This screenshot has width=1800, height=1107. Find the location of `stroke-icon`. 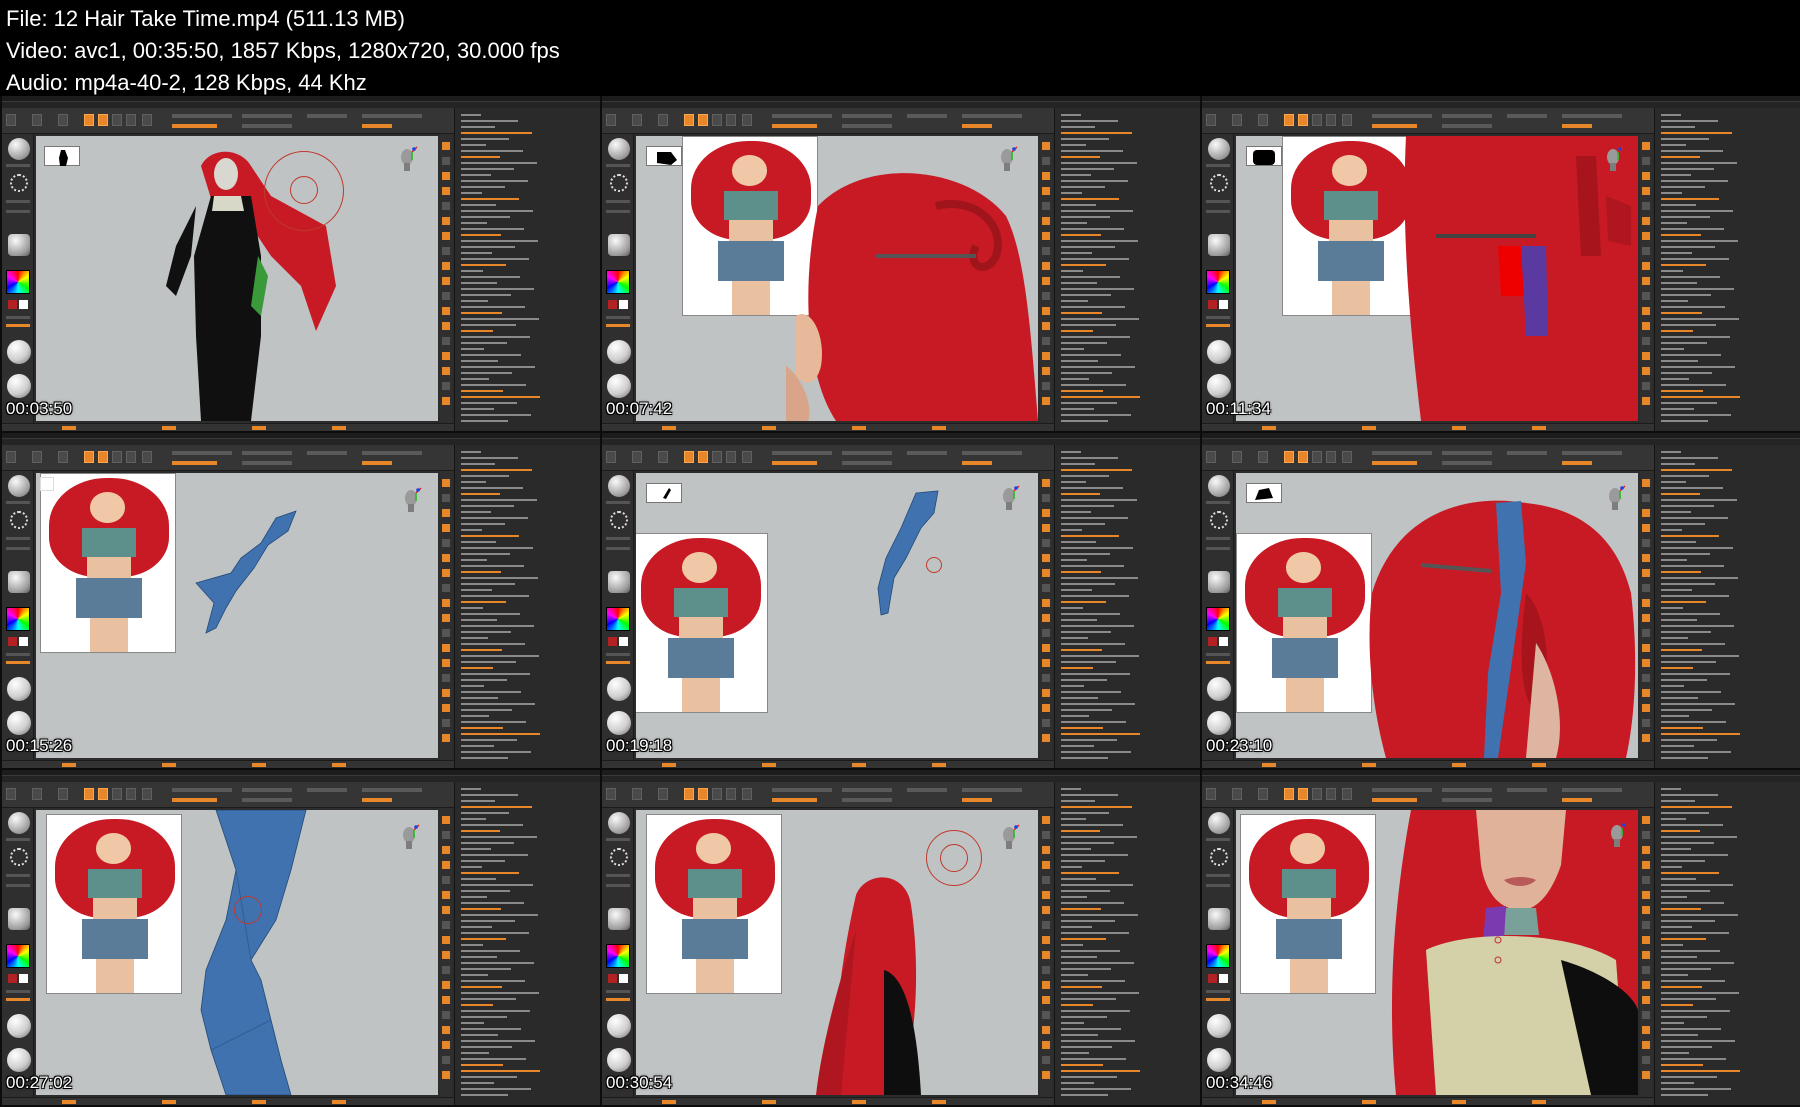

stroke-icon is located at coordinates (19, 919).